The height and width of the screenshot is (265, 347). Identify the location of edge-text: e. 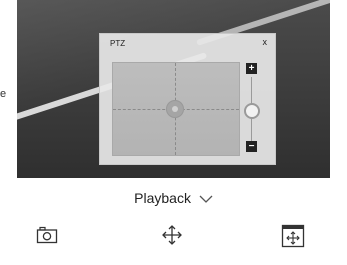
(3, 94).